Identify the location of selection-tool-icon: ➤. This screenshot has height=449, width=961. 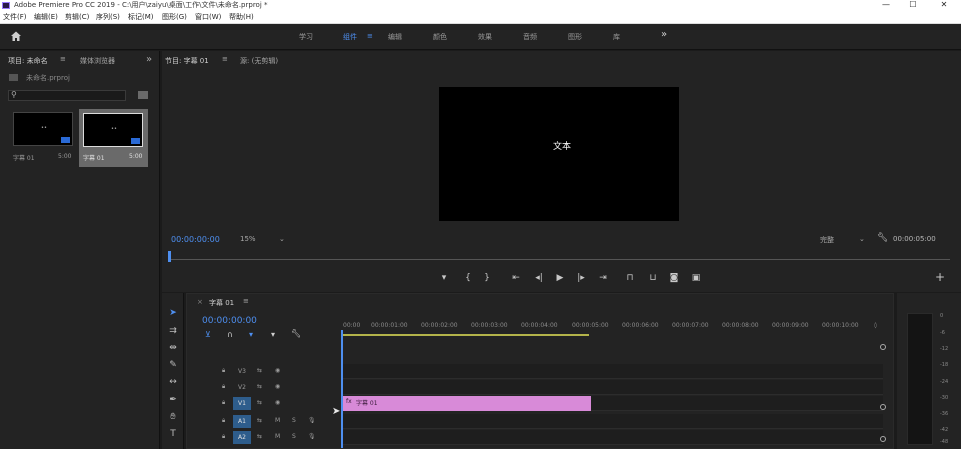
(173, 313).